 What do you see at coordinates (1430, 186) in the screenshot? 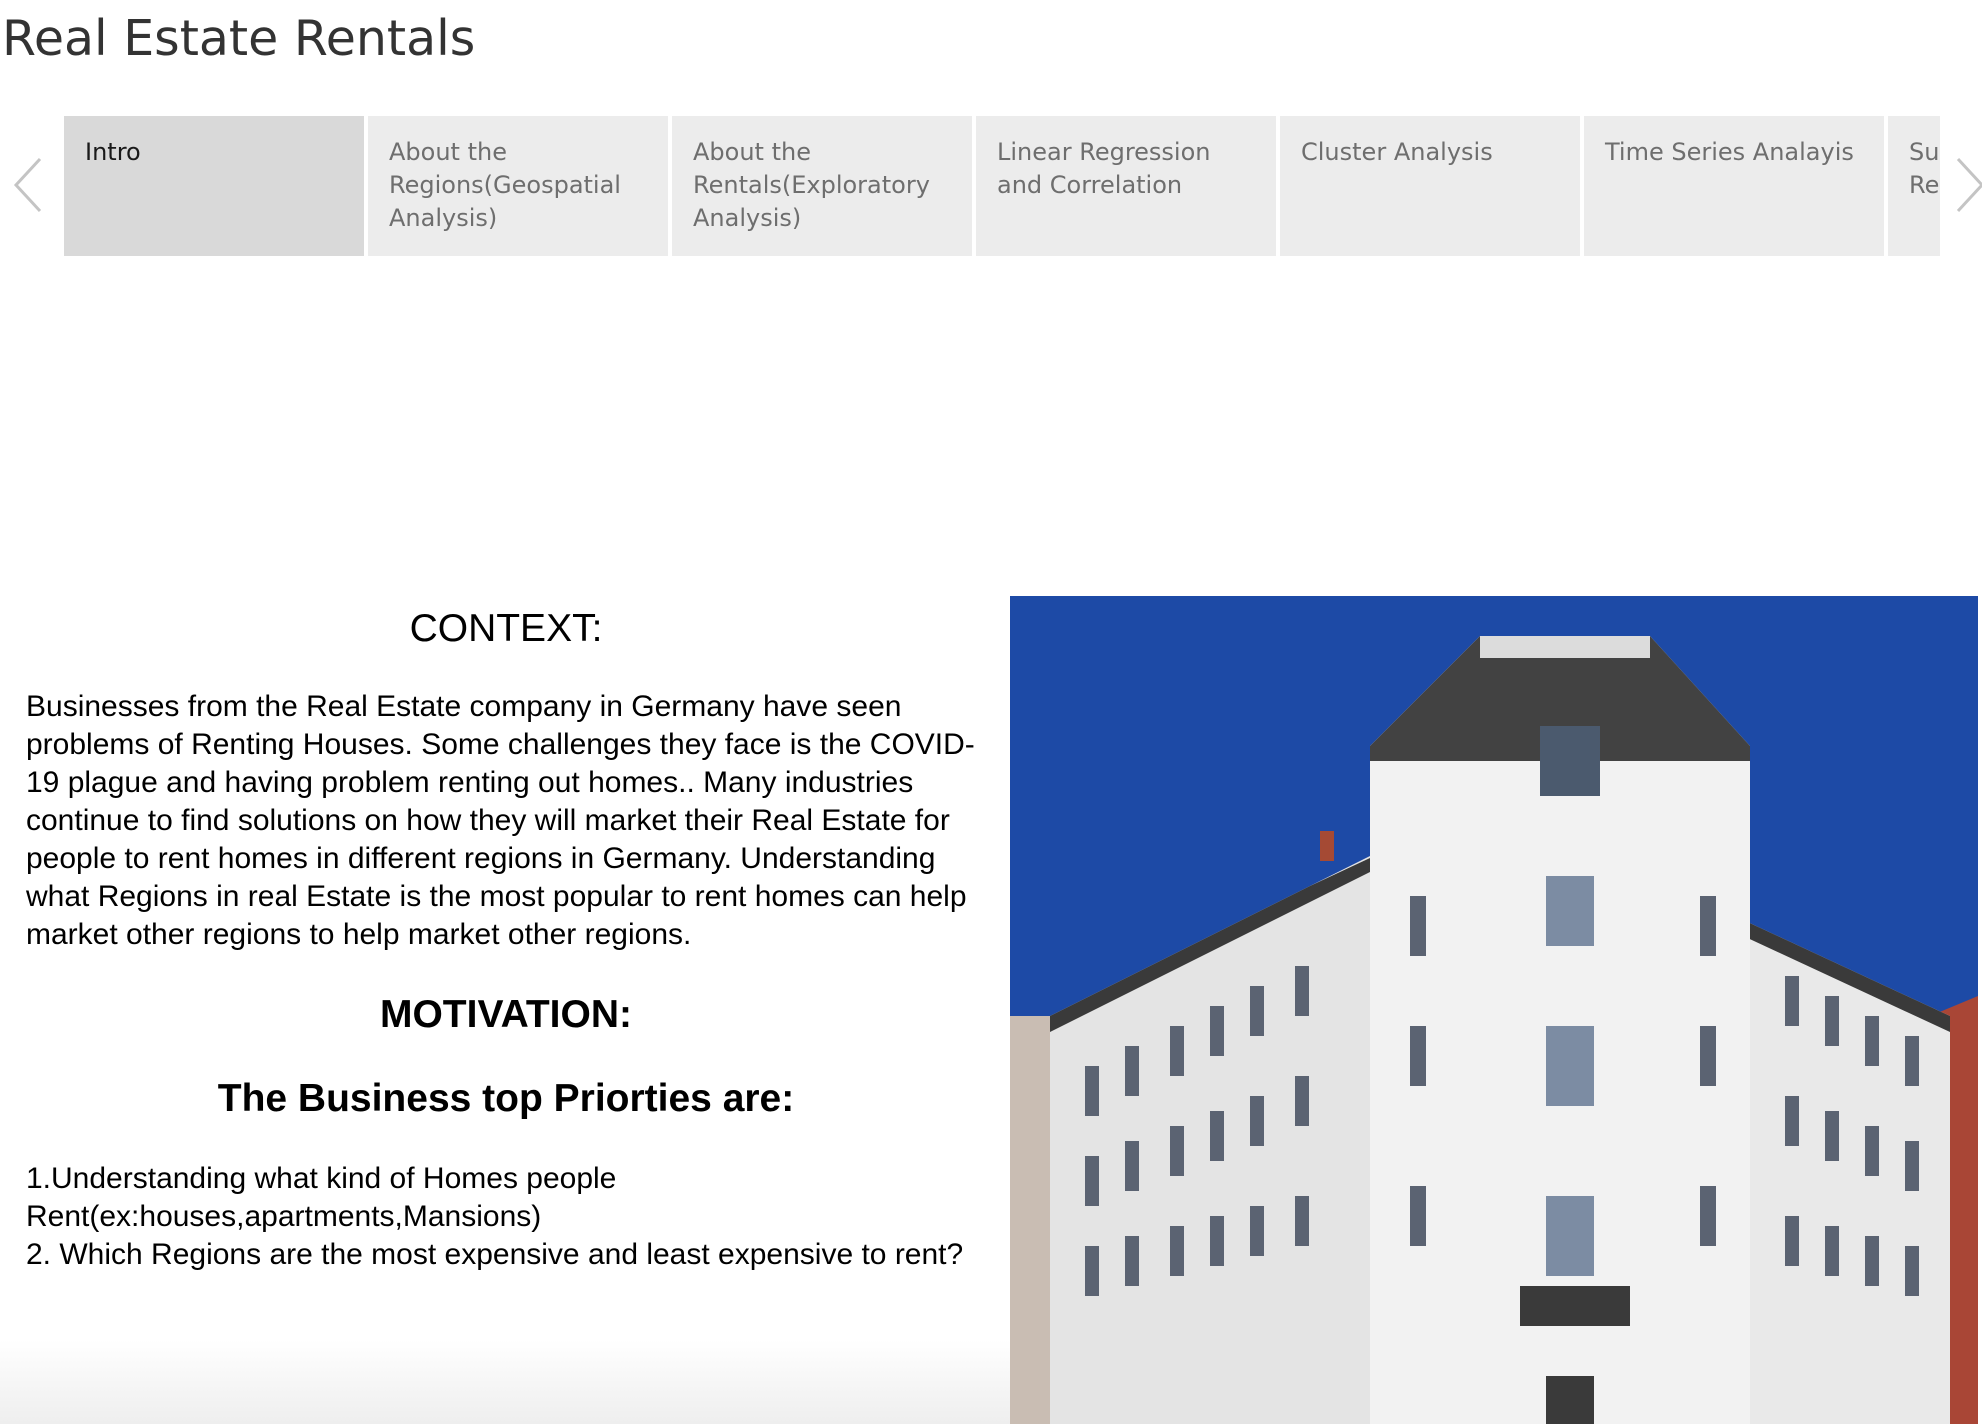
I see `tab-cluster: Cluster Analysis` at bounding box center [1430, 186].